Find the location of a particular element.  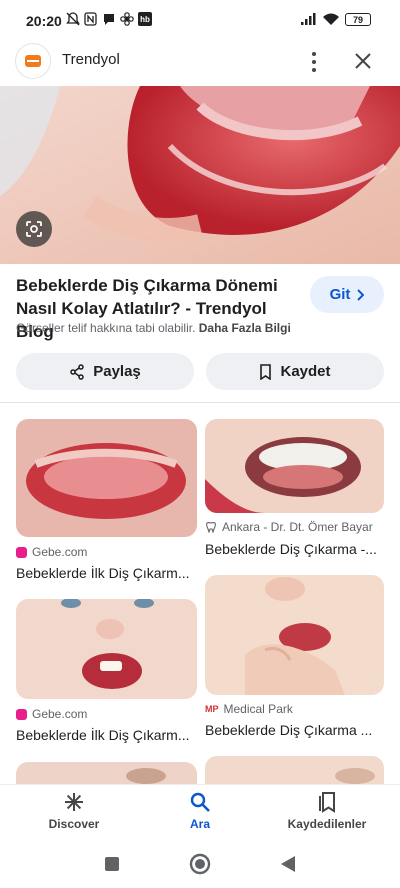

site-name: Trendyol is located at coordinates (91, 59).